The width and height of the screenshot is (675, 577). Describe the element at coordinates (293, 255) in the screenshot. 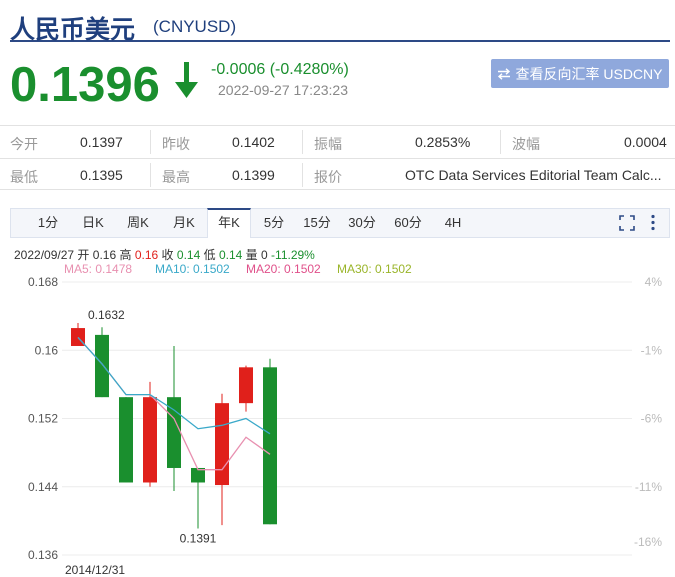

I see `info-change: -11.29%` at that location.